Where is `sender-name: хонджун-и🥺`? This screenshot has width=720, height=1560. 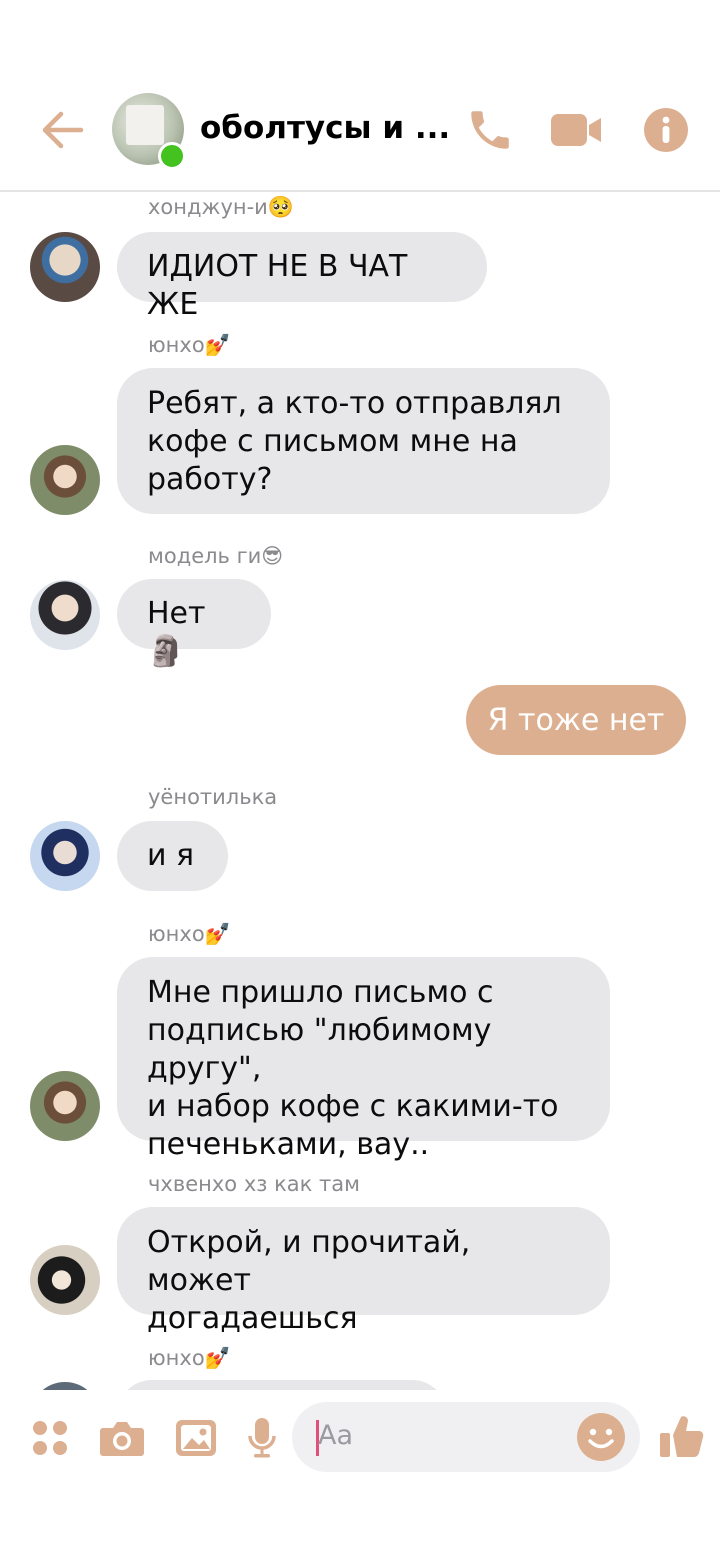 sender-name: хонджун-и🥺 is located at coordinates (221, 207).